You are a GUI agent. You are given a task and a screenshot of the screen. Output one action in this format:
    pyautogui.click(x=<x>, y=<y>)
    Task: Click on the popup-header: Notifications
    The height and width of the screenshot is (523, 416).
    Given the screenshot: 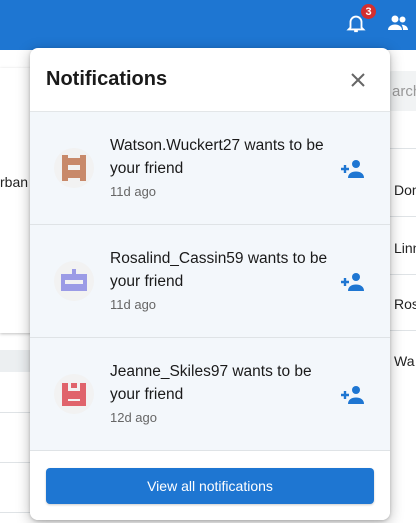 What is the action you would take?
    pyautogui.click(x=210, y=80)
    